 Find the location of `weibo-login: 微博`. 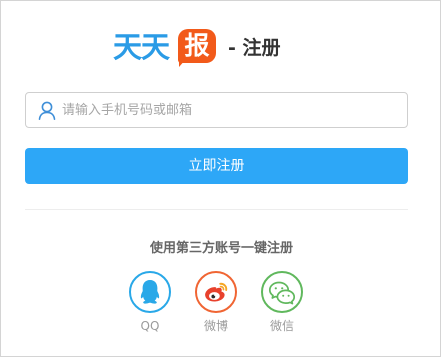

weibo-login: 微博 is located at coordinates (216, 302).